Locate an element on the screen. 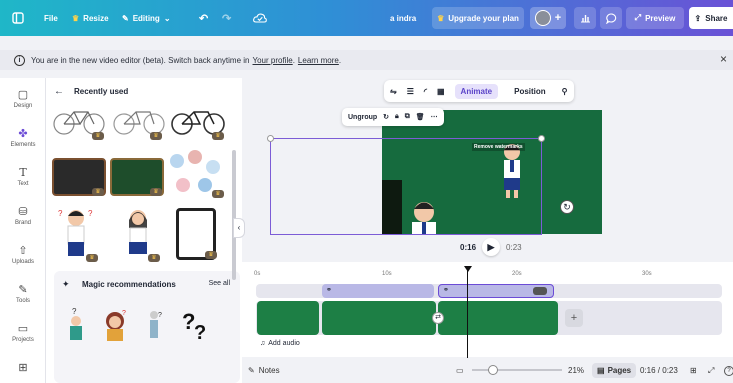 The image size is (733, 383). preview-button: ⤢ Preview is located at coordinates (655, 18).